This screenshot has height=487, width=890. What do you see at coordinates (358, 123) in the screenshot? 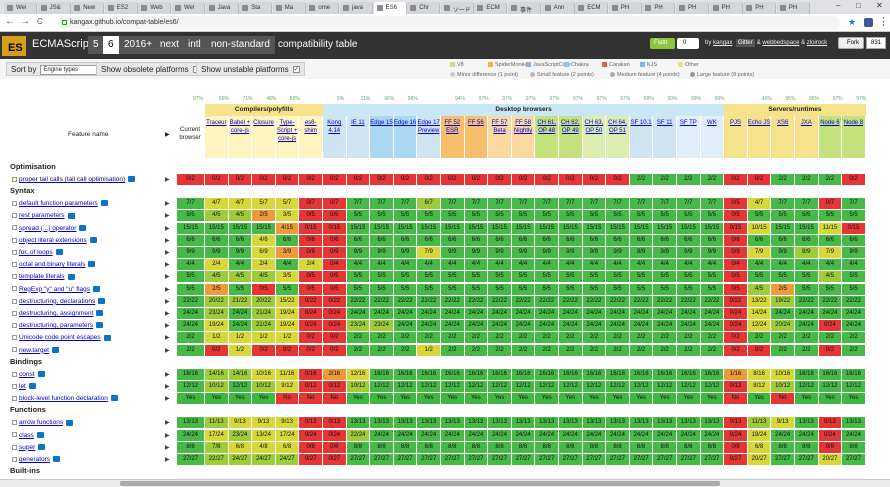
I see `column-label: IE 11` at bounding box center [358, 123].